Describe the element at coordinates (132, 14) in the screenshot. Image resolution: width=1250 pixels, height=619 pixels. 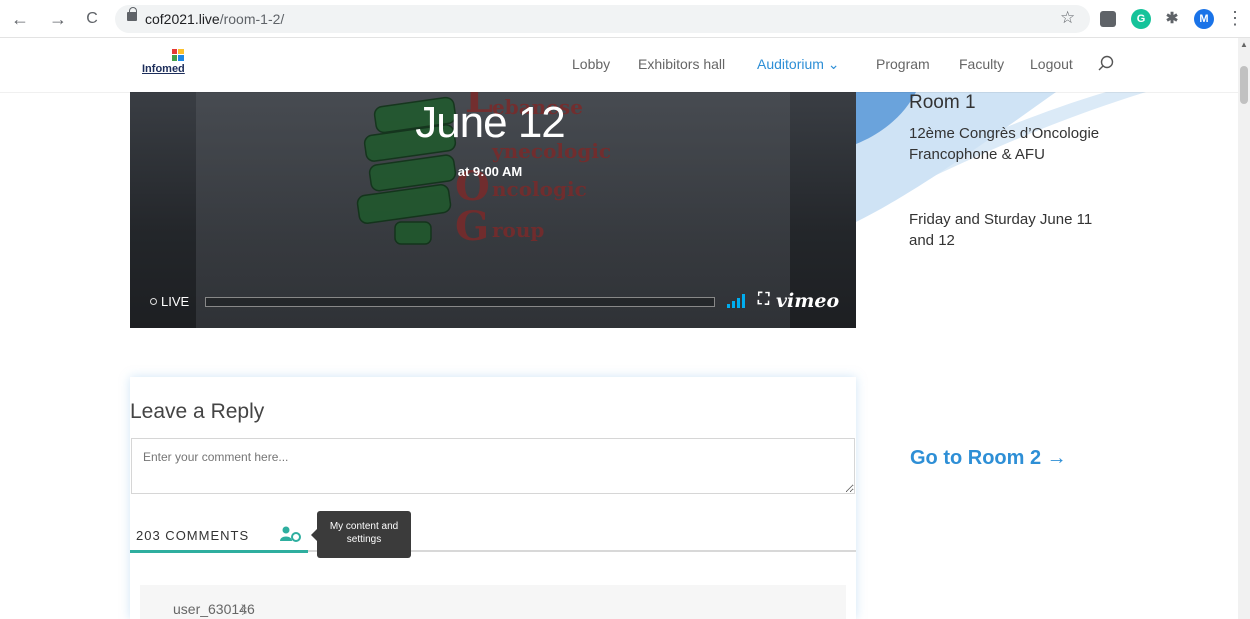
I see `lock-icon` at that location.